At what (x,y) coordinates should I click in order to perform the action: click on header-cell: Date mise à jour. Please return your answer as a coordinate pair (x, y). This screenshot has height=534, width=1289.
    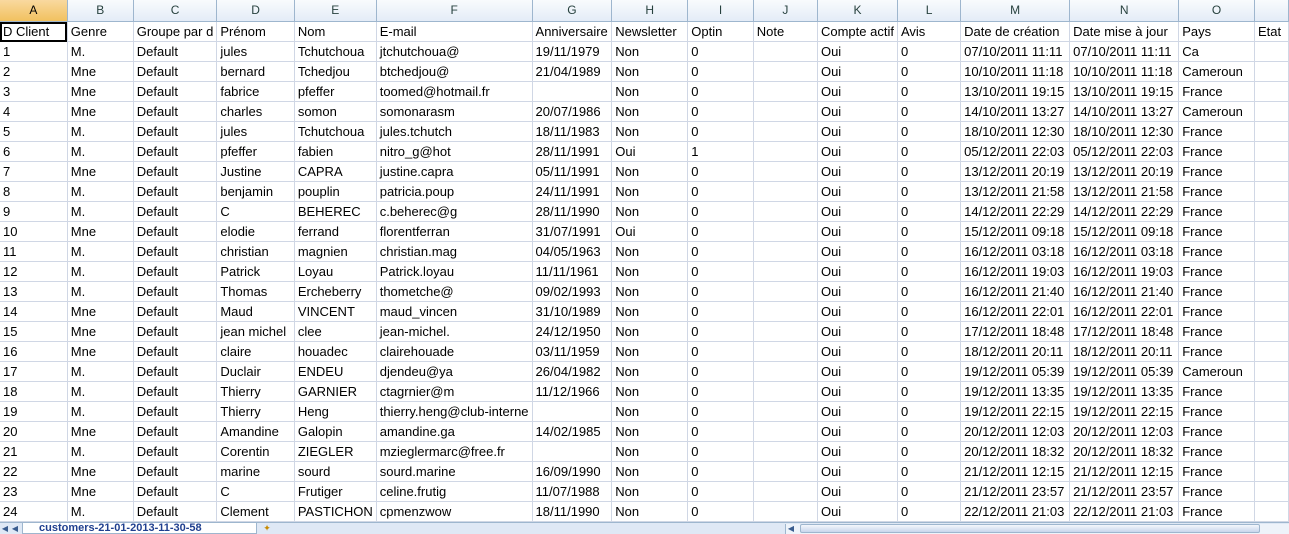
    Looking at the image, I should click on (1124, 31).